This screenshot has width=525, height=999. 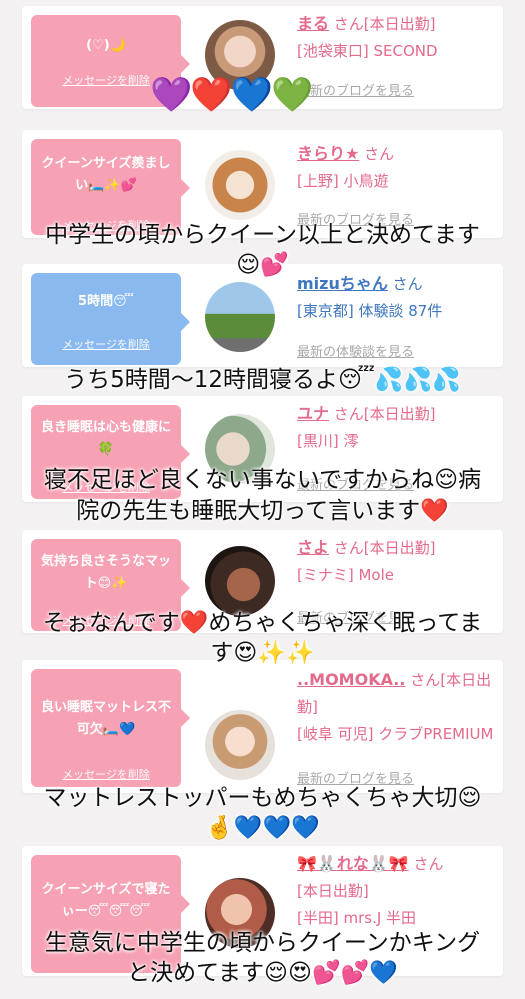 I want to click on user-name-link: さよ, so click(x=313, y=547).